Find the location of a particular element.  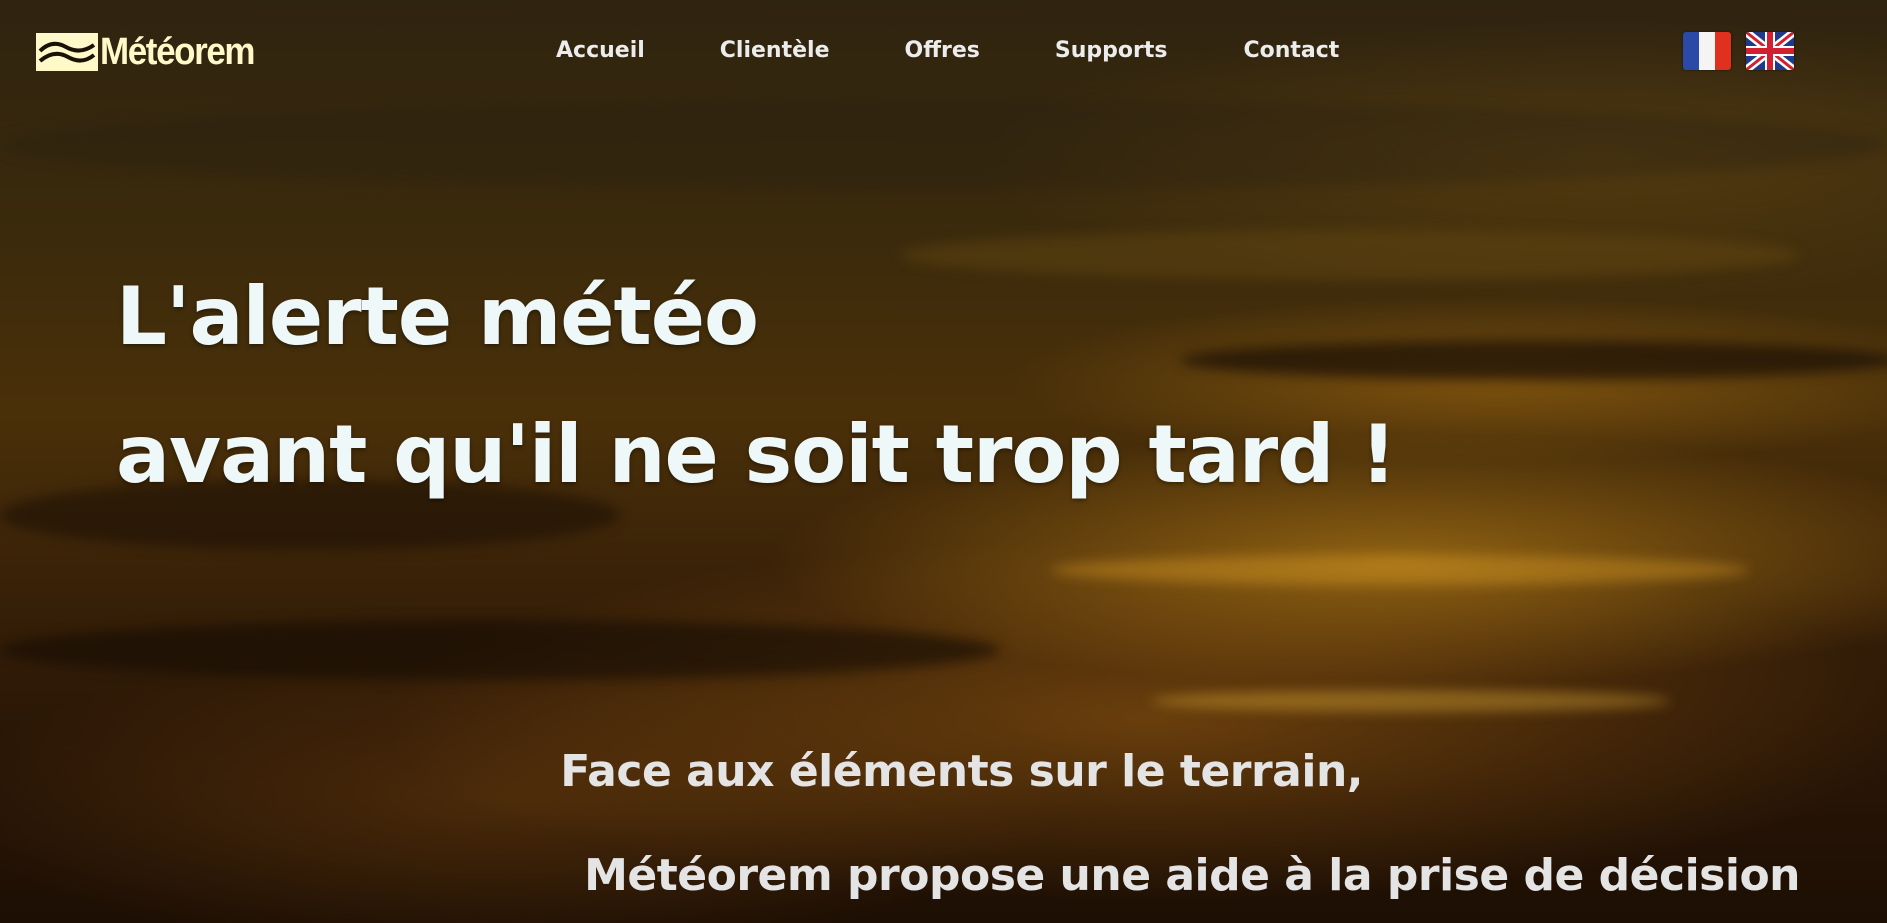

hero-headline-line2: avant qu'il ne soit trop tard ! is located at coordinates (756, 454).